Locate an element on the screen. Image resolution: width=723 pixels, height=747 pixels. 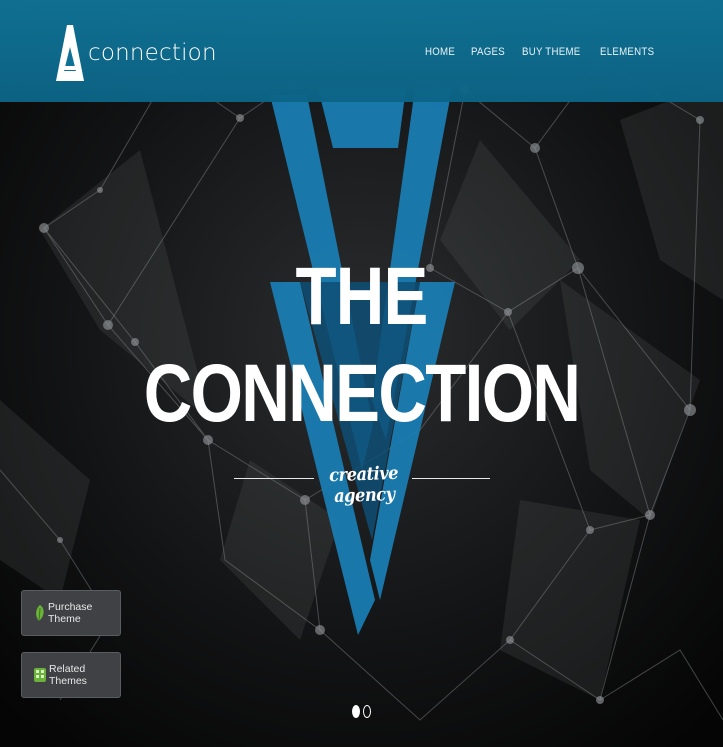
slider-pagination is located at coordinates (361, 711).